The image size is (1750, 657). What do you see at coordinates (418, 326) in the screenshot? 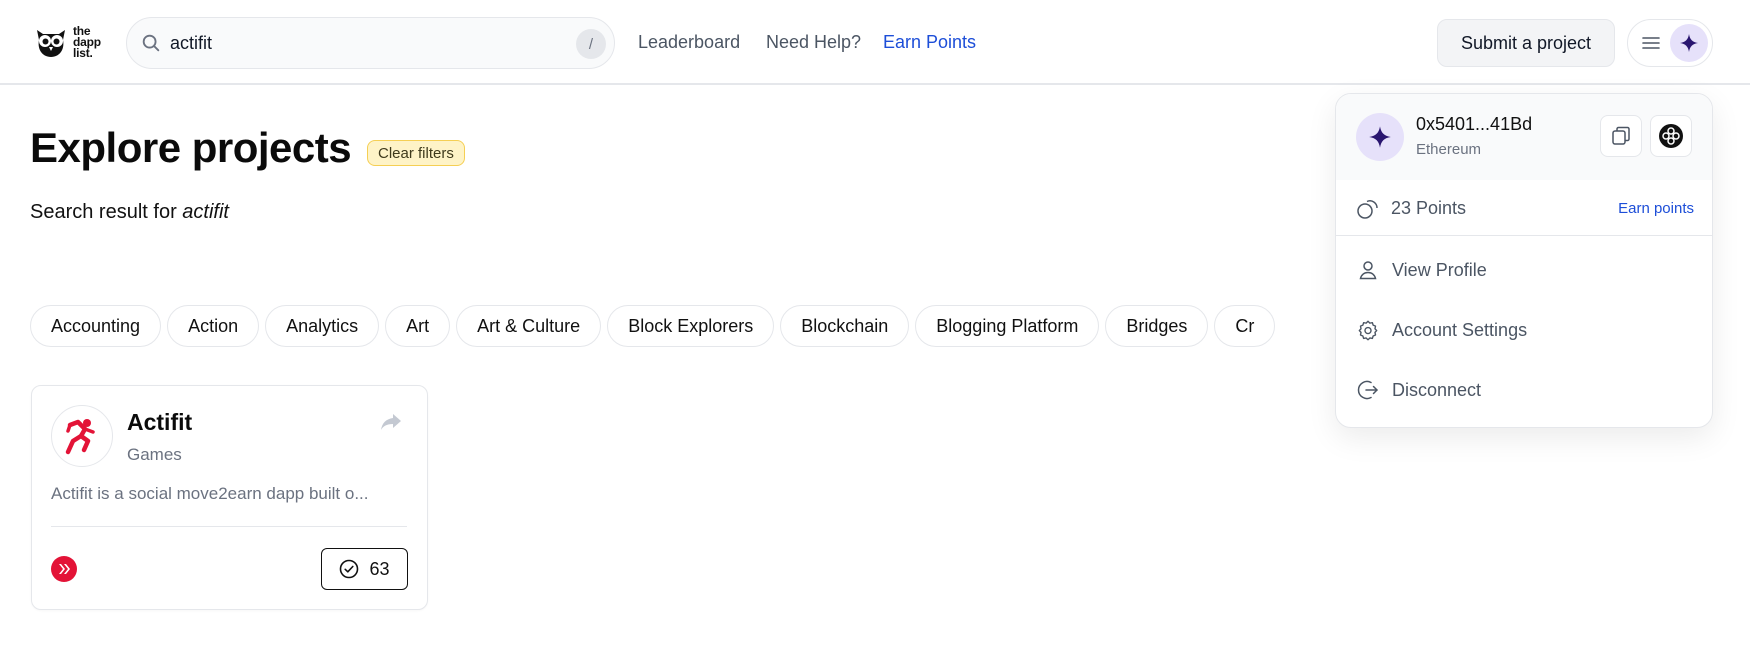
I see `category-chip: Art` at bounding box center [418, 326].